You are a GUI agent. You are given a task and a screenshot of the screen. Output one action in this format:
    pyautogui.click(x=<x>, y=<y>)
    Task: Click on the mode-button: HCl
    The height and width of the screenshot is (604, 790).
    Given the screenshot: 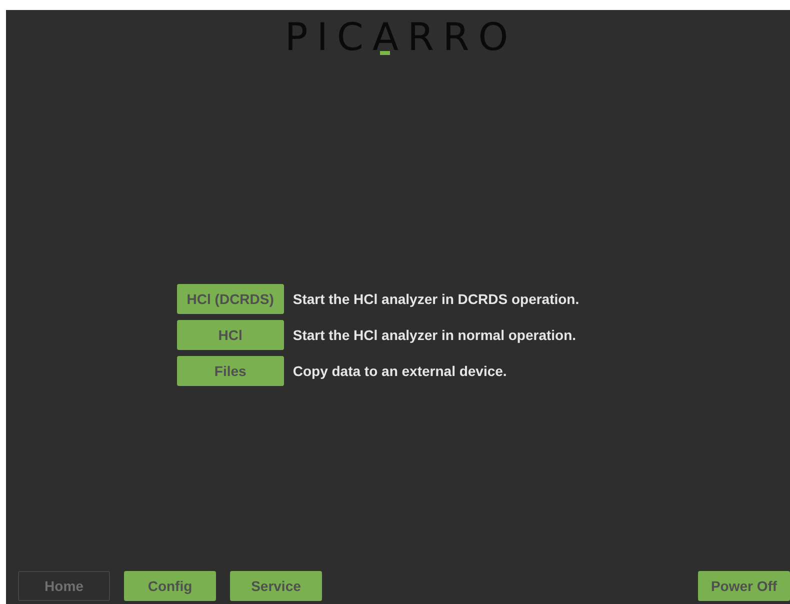 What is the action you would take?
    pyautogui.click(x=230, y=335)
    